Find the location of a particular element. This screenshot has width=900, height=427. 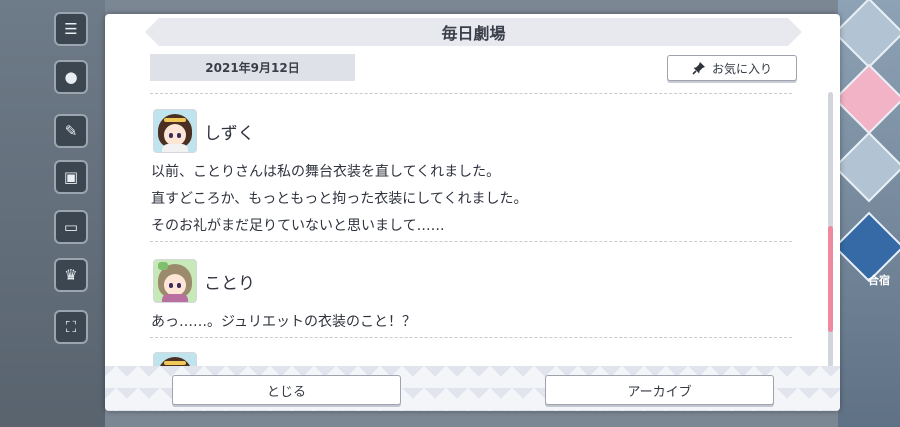

dialog-title: 毎日劇場 is located at coordinates (473, 32).